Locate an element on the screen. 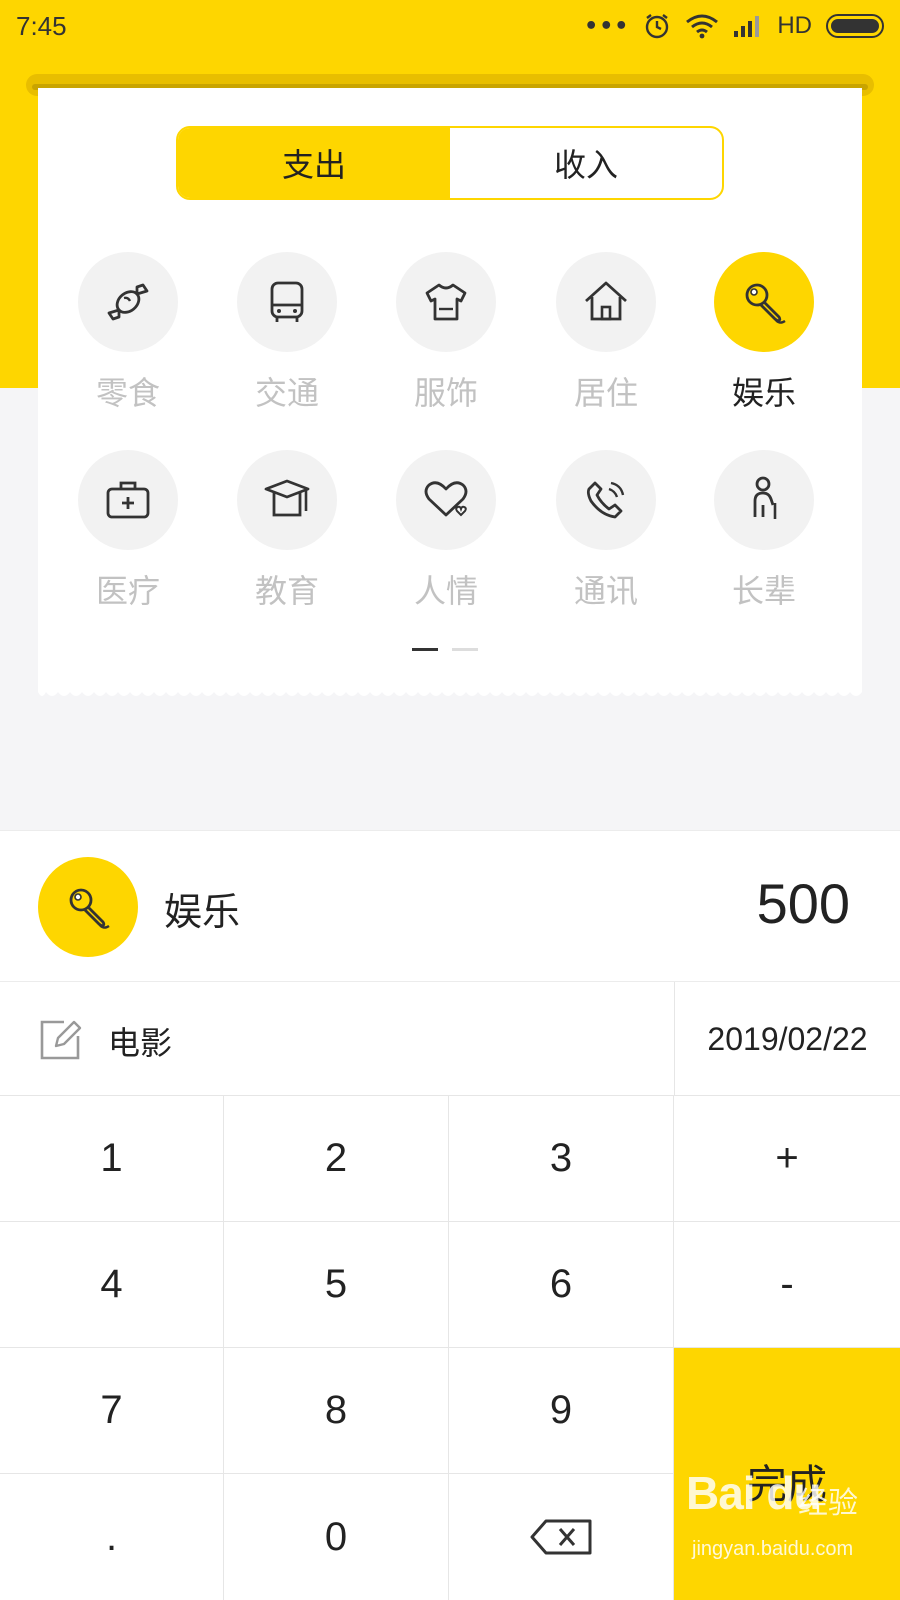 Image resolution: width=900 pixels, height=1600 pixels. phone-icon is located at coordinates (605, 500).